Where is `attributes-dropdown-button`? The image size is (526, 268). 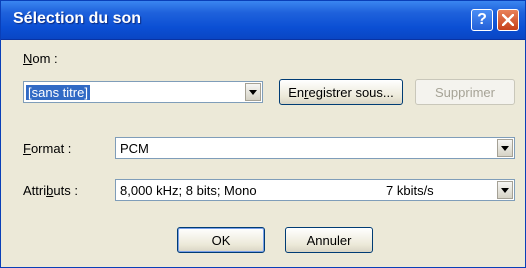
attributes-dropdown-button is located at coordinates (505, 190).